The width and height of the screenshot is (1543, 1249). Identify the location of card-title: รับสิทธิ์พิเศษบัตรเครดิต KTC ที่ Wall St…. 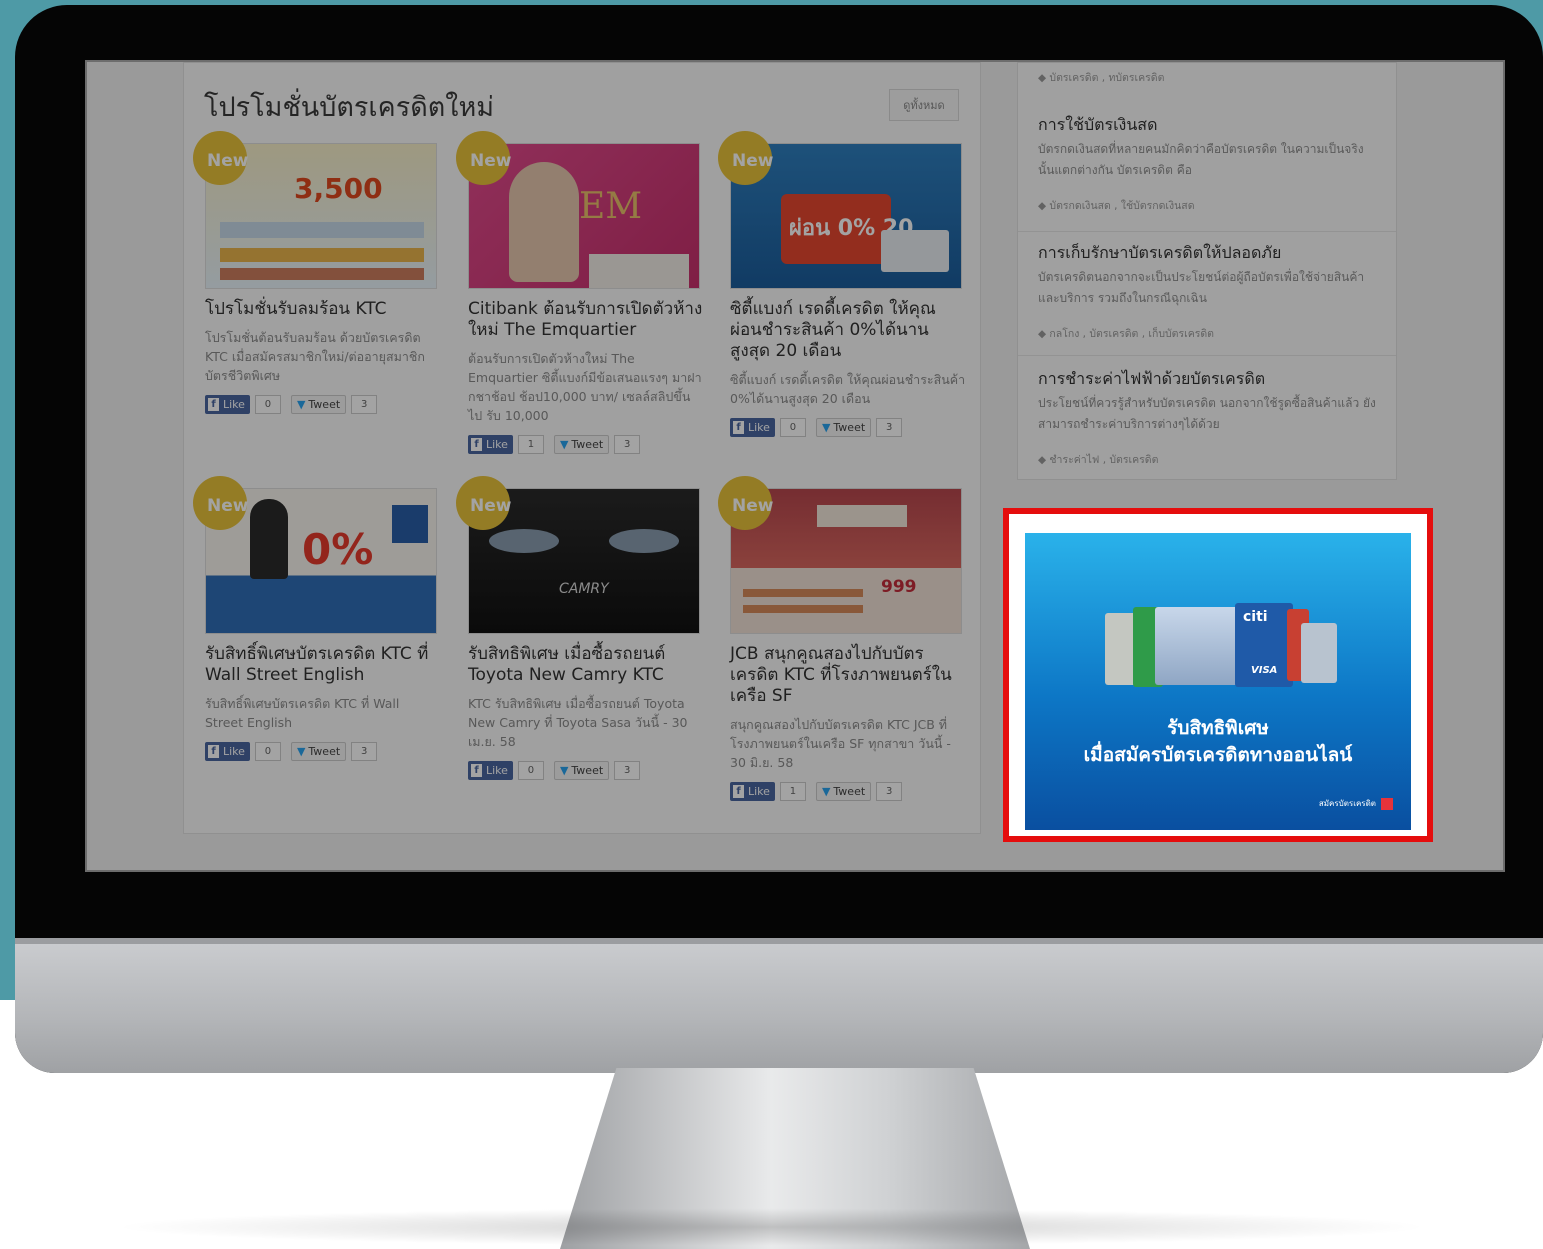
(323, 665).